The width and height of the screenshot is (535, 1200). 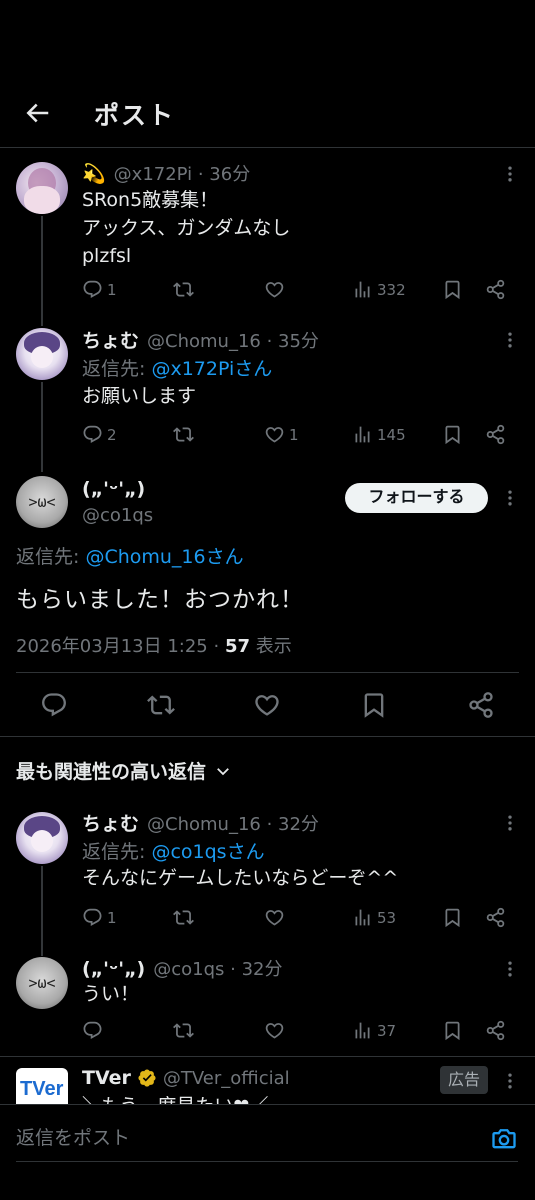 I want to click on chevron-down-icon, so click(x=223, y=771).